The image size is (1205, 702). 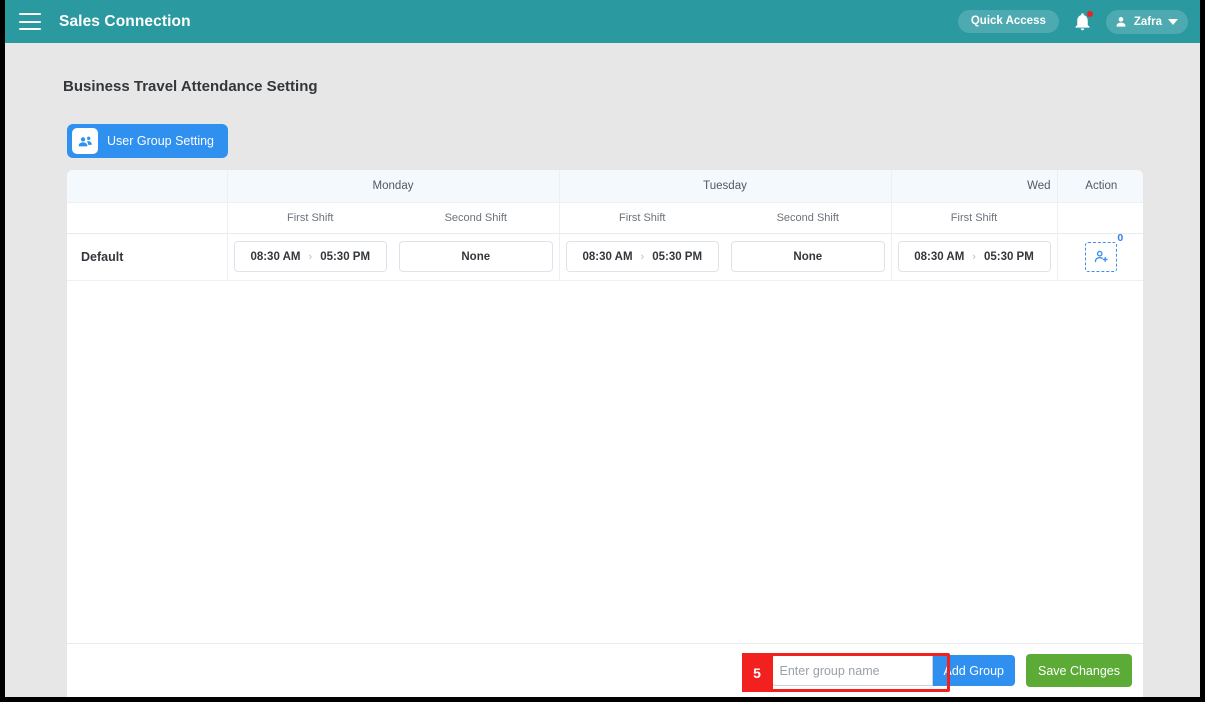 I want to click on app-brand-title: Sales Connection, so click(x=125, y=21).